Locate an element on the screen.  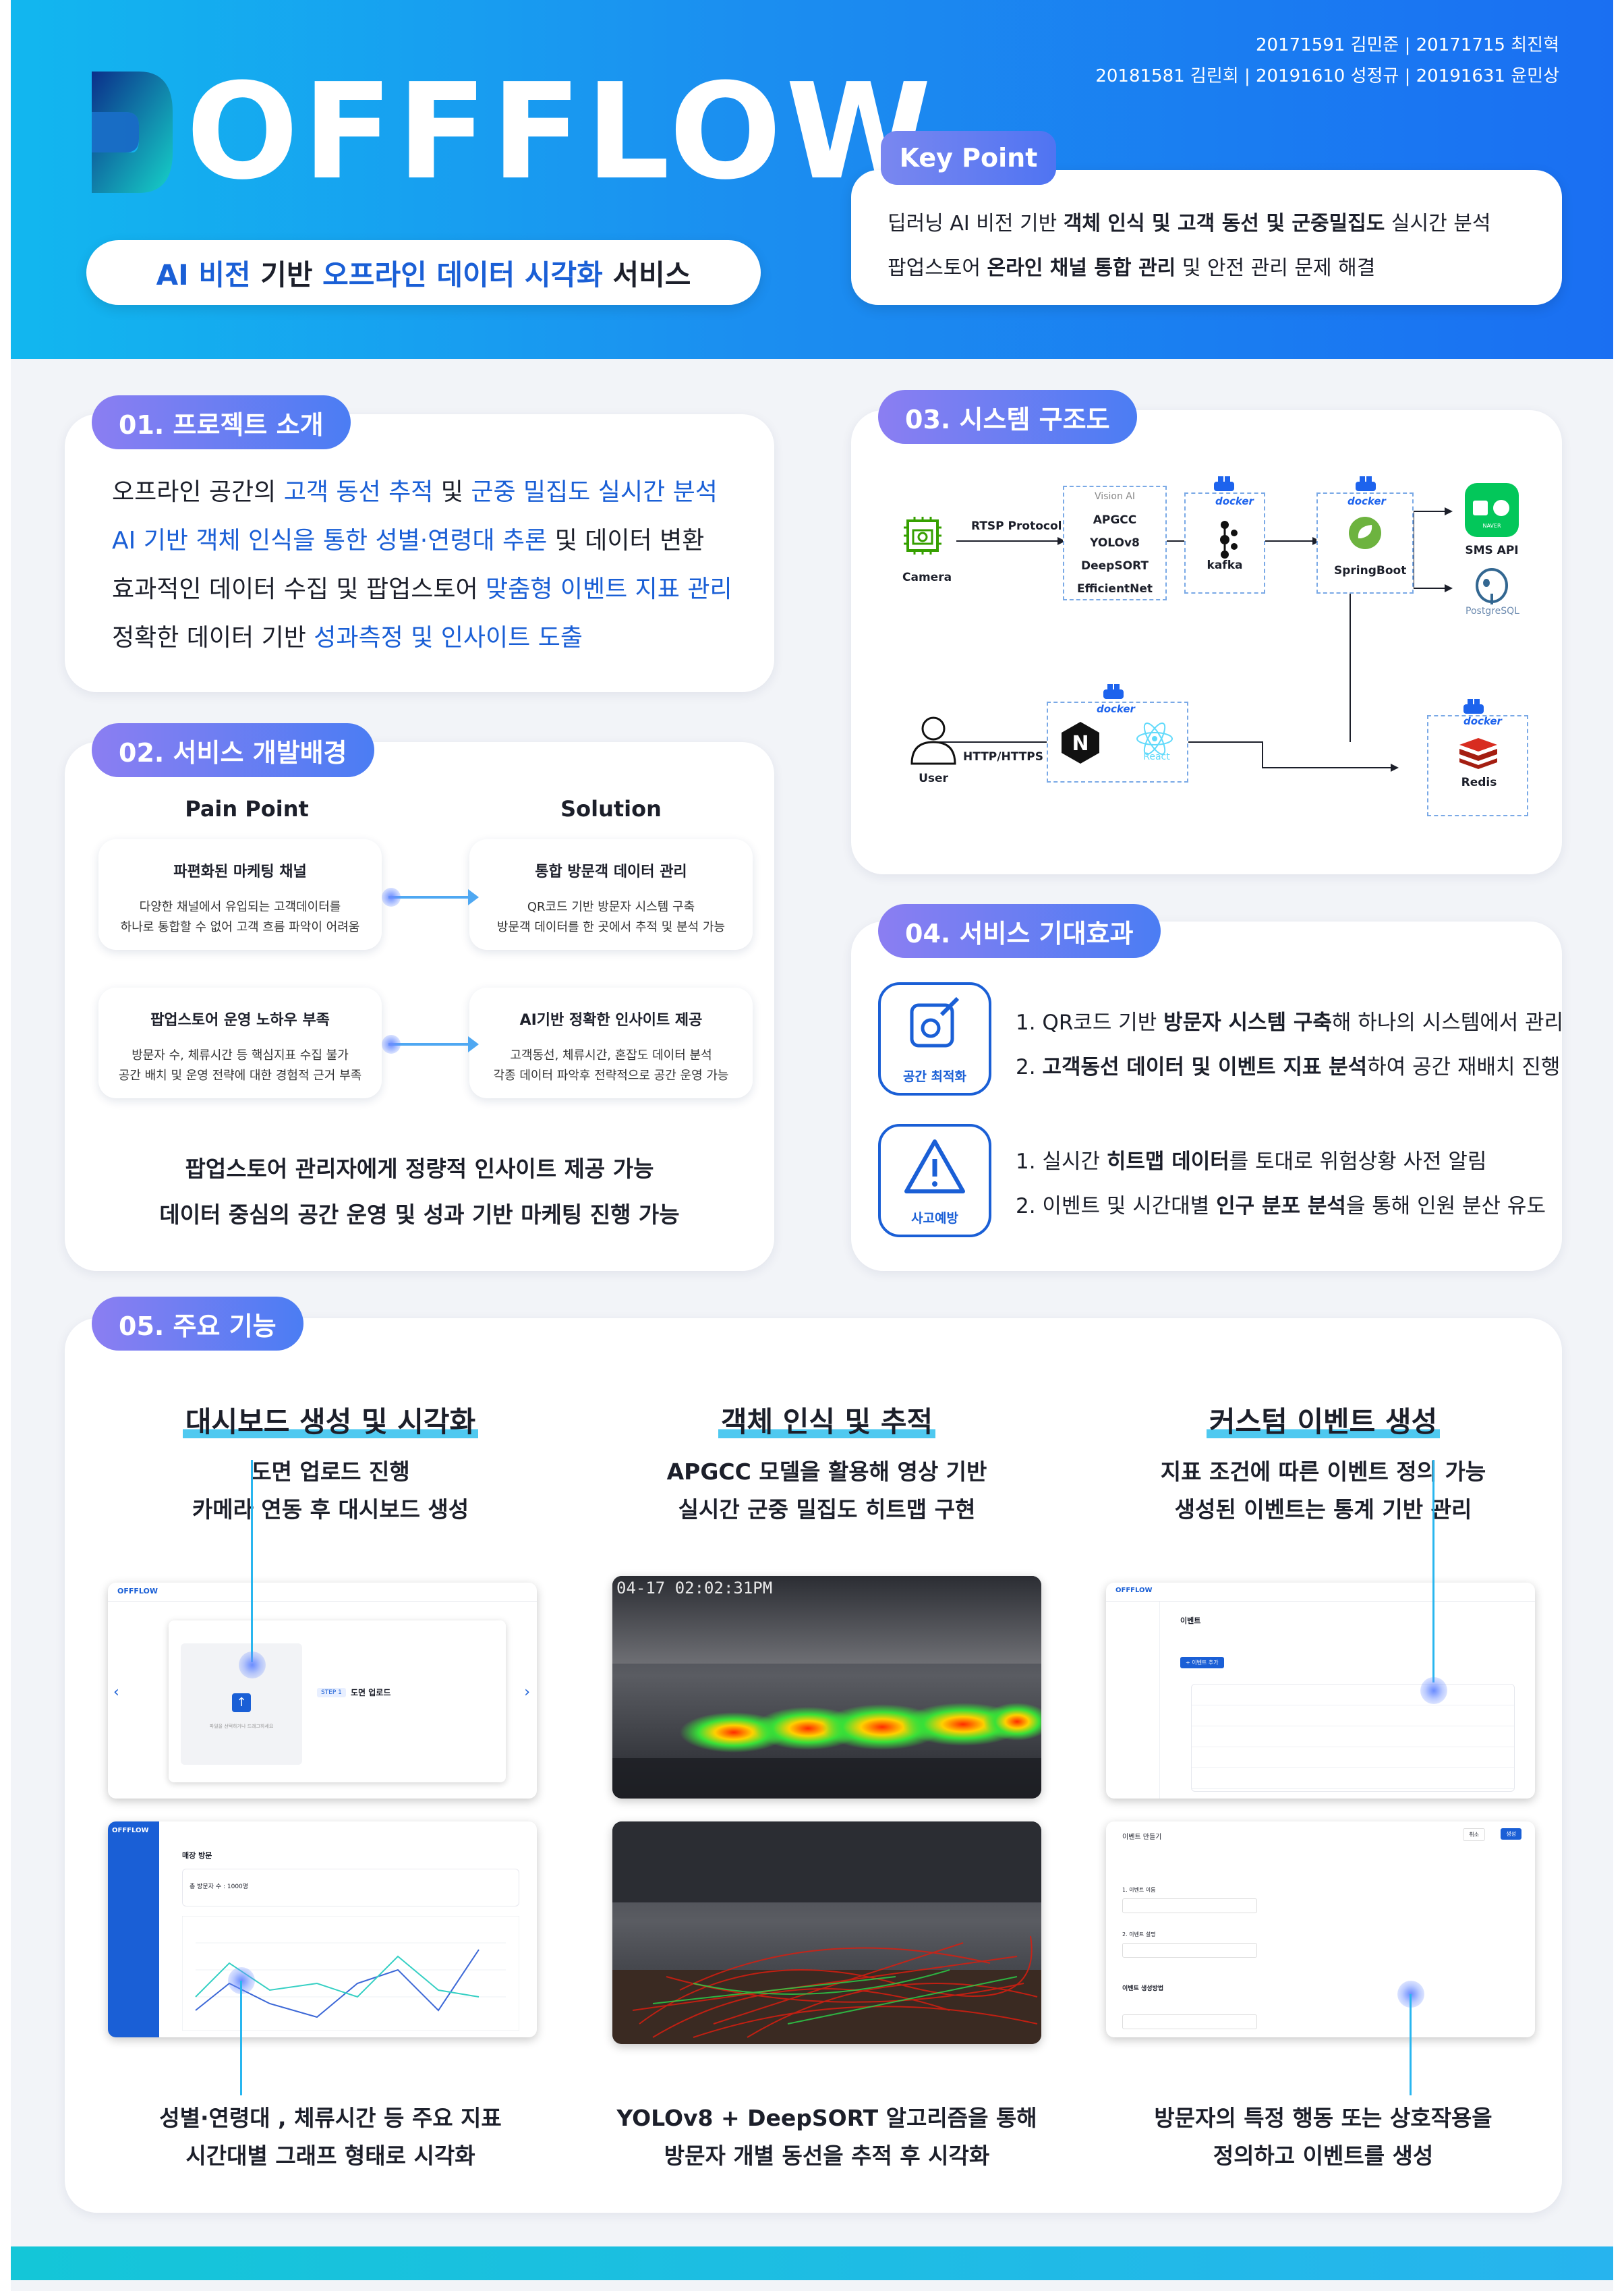
background-summary-1: 팝업스토어 관리자에게 정량적 인사이트 제공 가능 is located at coordinates (419, 1169).